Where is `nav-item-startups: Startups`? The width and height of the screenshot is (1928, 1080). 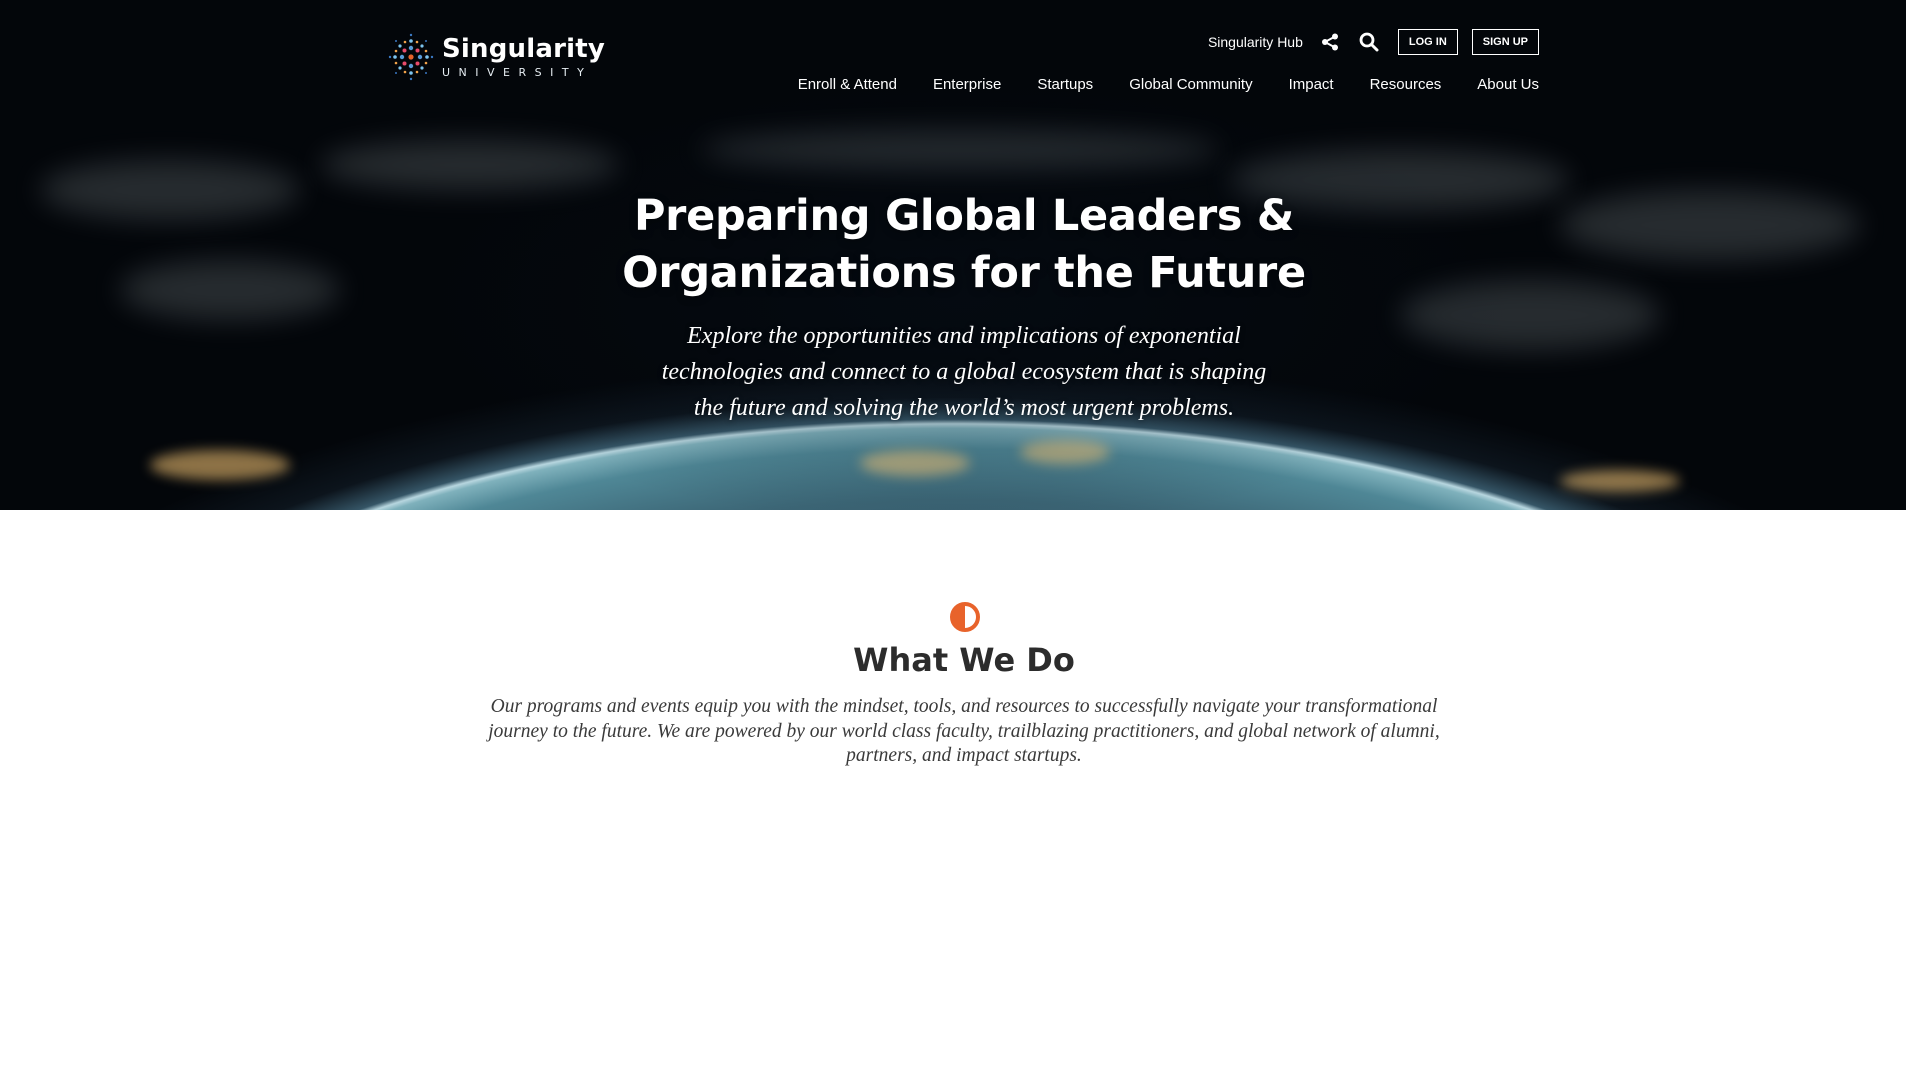
nav-item-startups: Startups is located at coordinates (1065, 84).